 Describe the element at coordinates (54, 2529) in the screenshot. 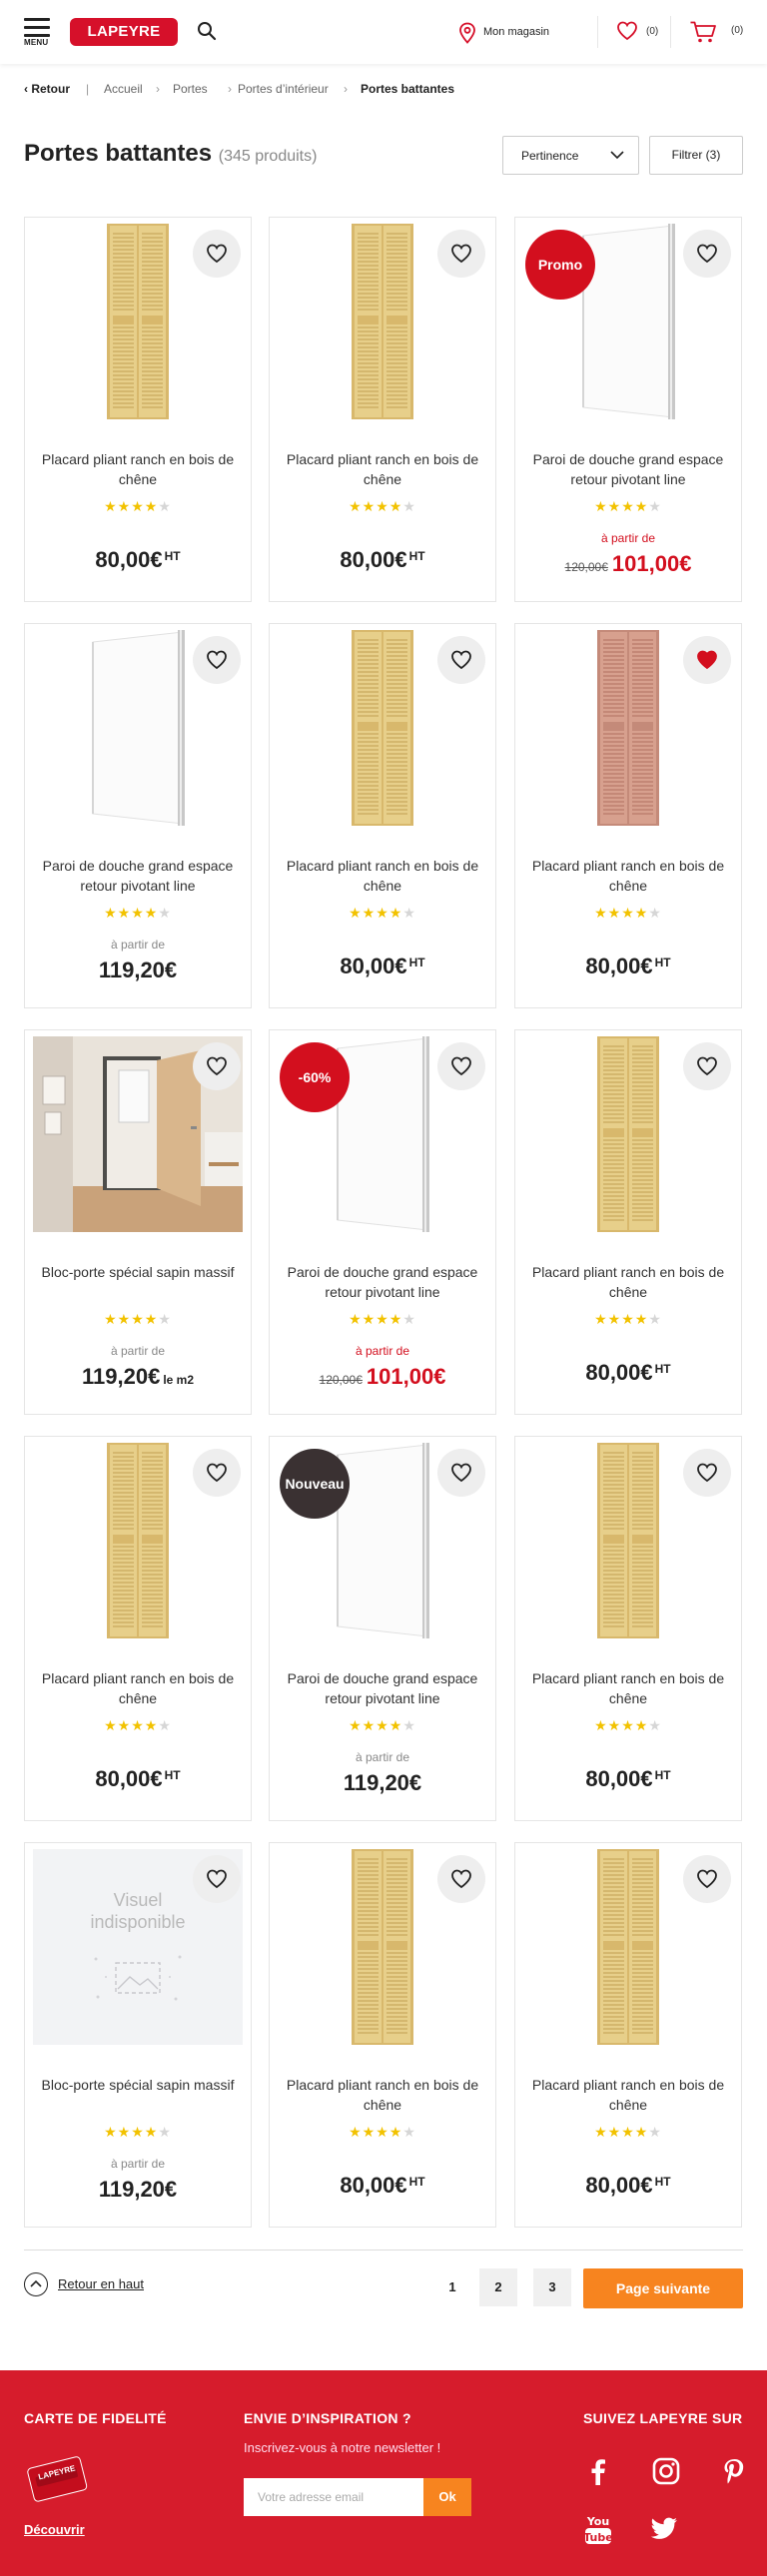

I see `discover-link: Découvrir` at that location.